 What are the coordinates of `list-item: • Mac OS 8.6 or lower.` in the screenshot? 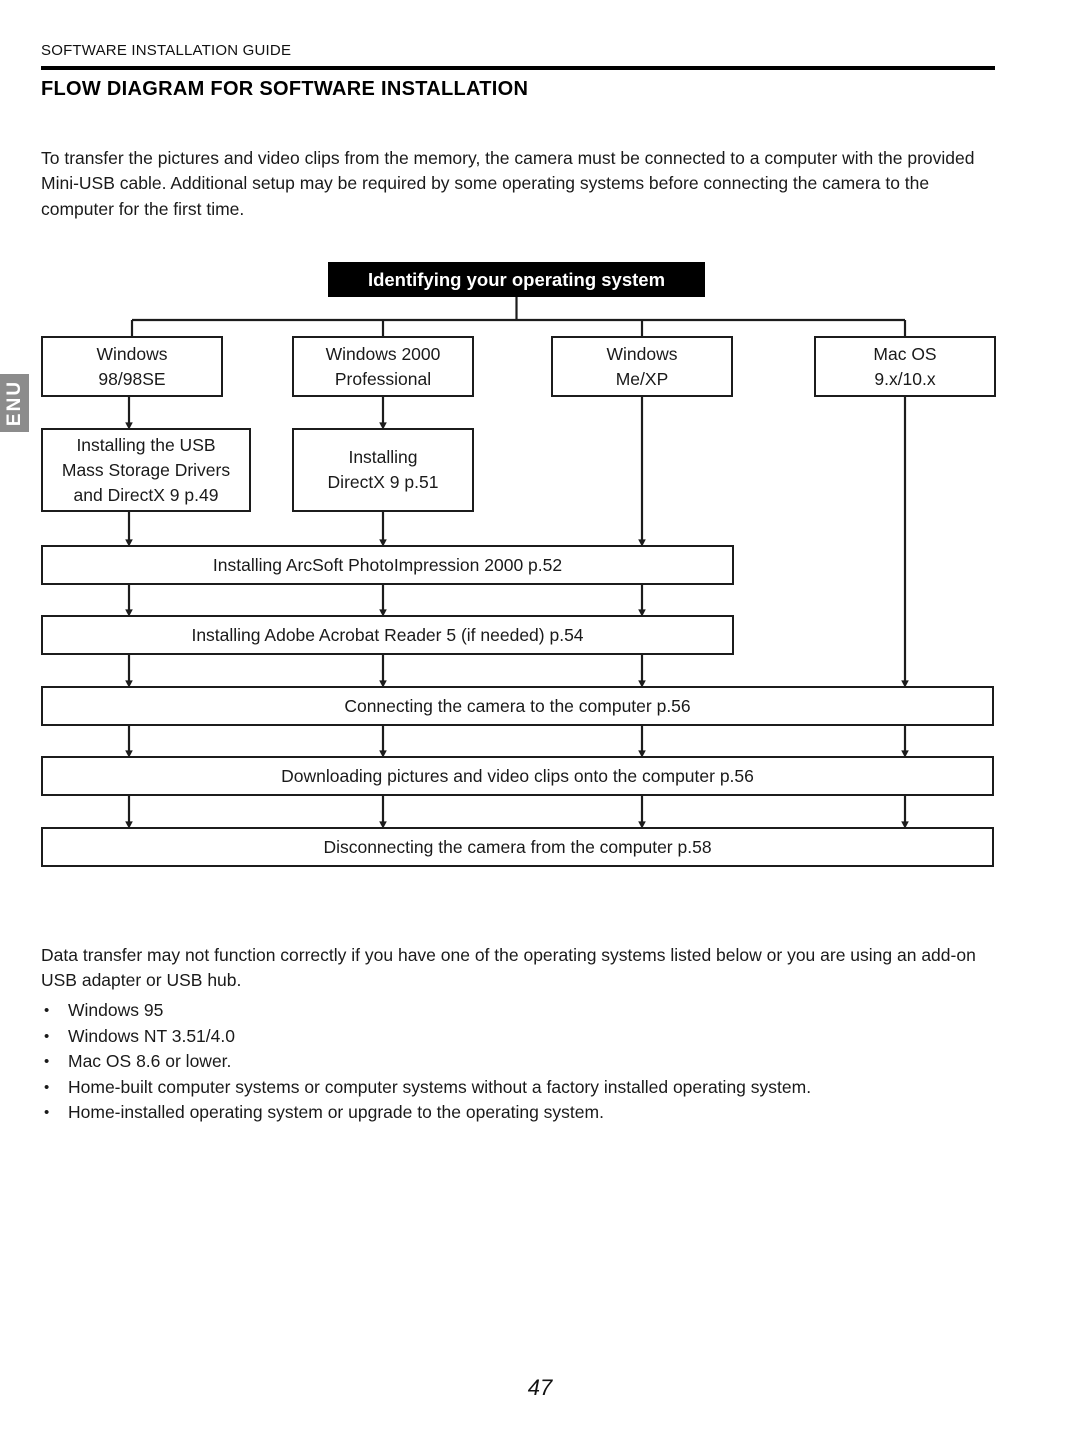 It's located at (518, 1062).